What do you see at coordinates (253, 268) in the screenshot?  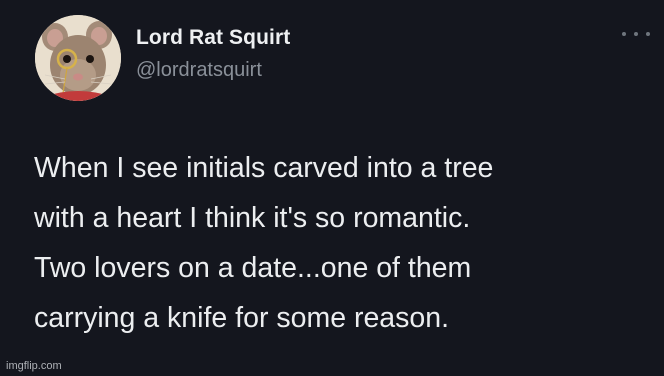 I see `tweet-line: Two lovers on a date...one of them` at bounding box center [253, 268].